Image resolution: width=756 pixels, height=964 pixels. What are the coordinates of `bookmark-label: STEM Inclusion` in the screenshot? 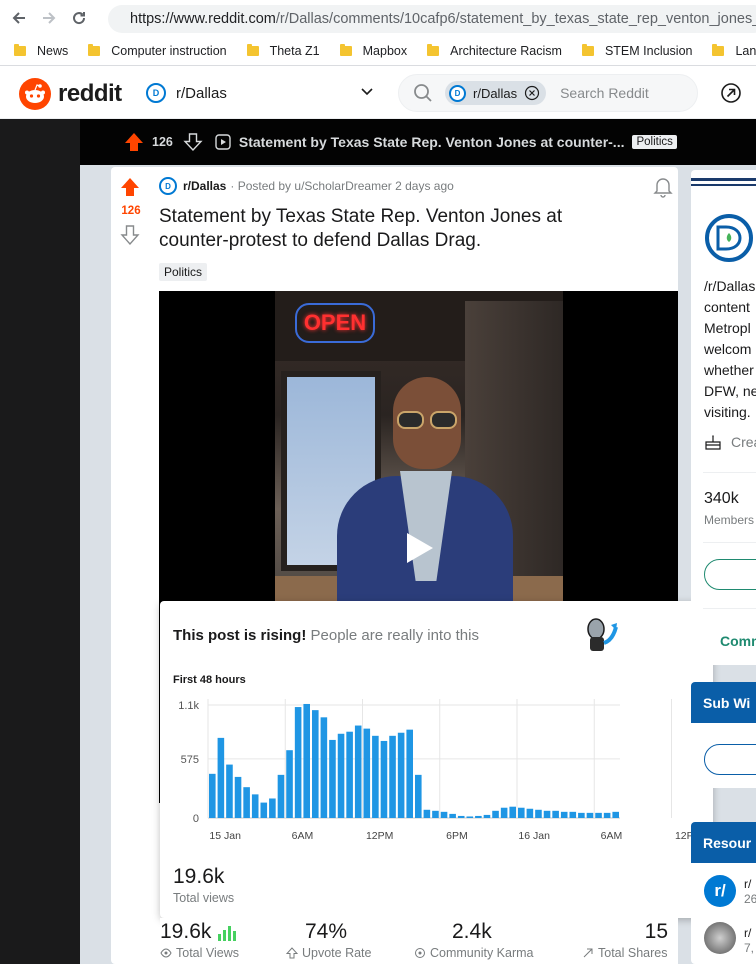 It's located at (648, 50).